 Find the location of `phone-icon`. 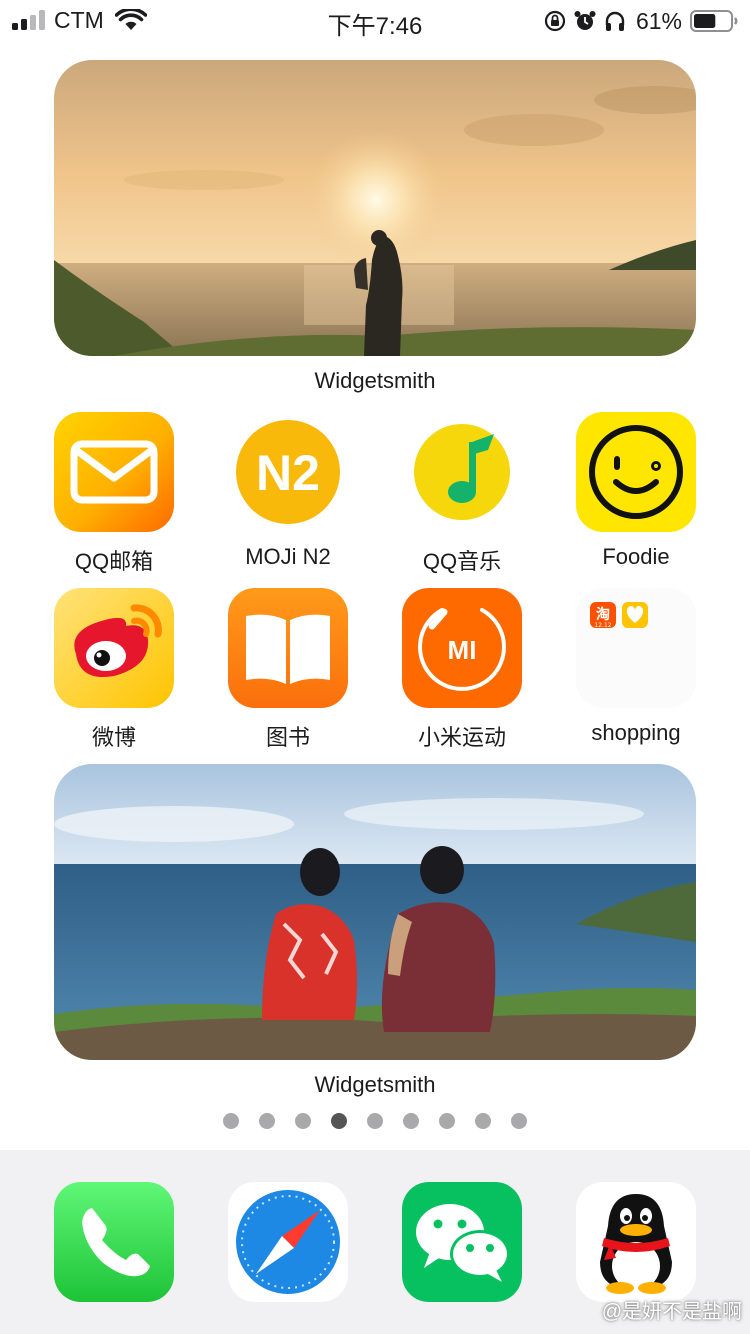

phone-icon is located at coordinates (114, 1242).